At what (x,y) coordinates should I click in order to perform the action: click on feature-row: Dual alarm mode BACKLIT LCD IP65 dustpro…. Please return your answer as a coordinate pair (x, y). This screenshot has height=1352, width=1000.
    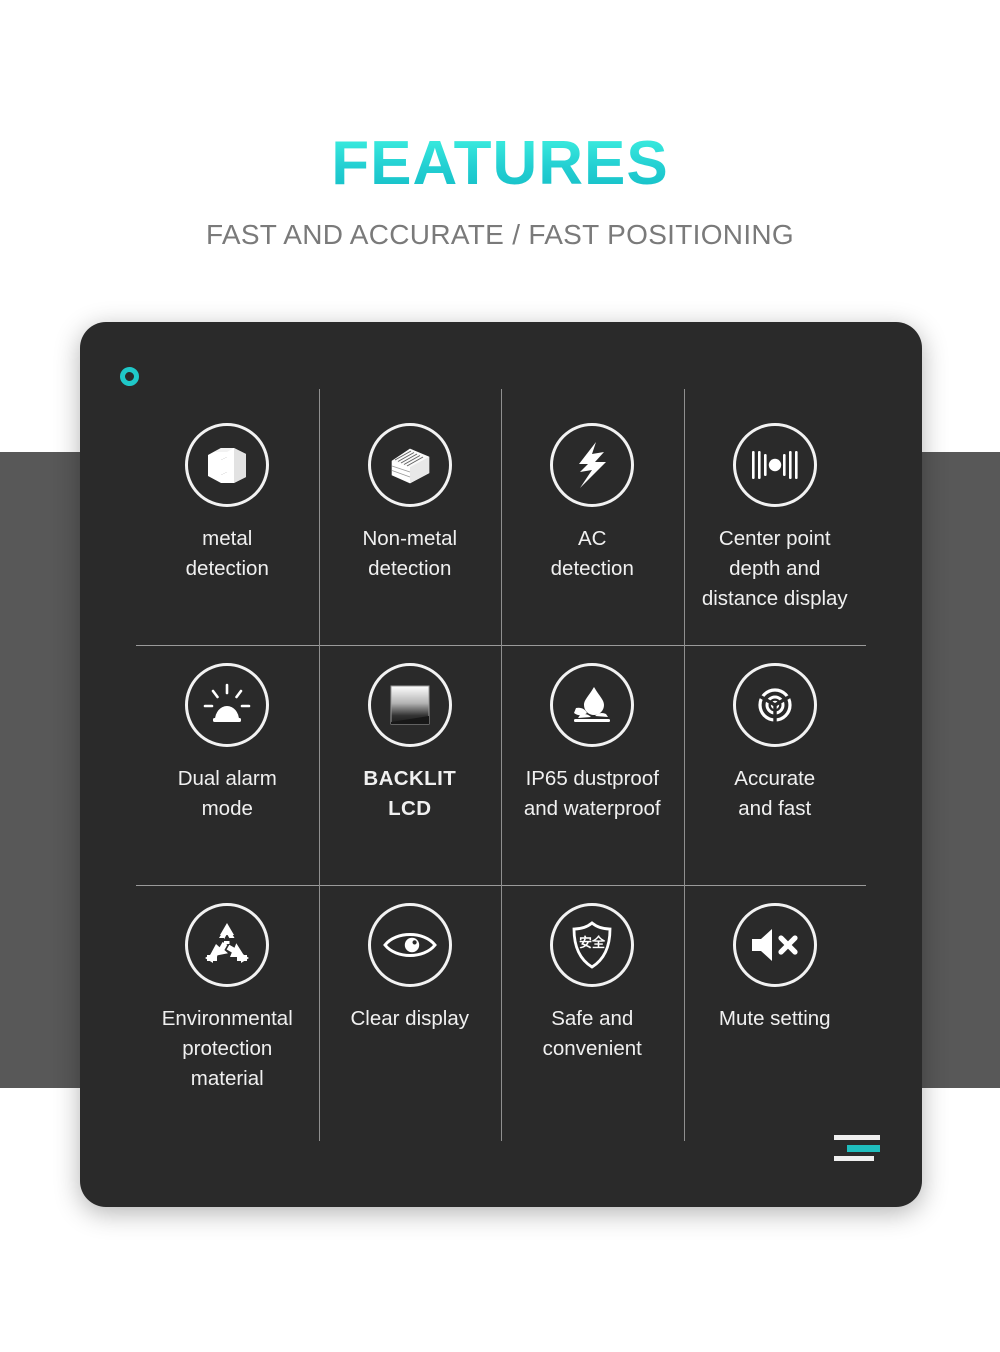
    Looking at the image, I should click on (501, 765).